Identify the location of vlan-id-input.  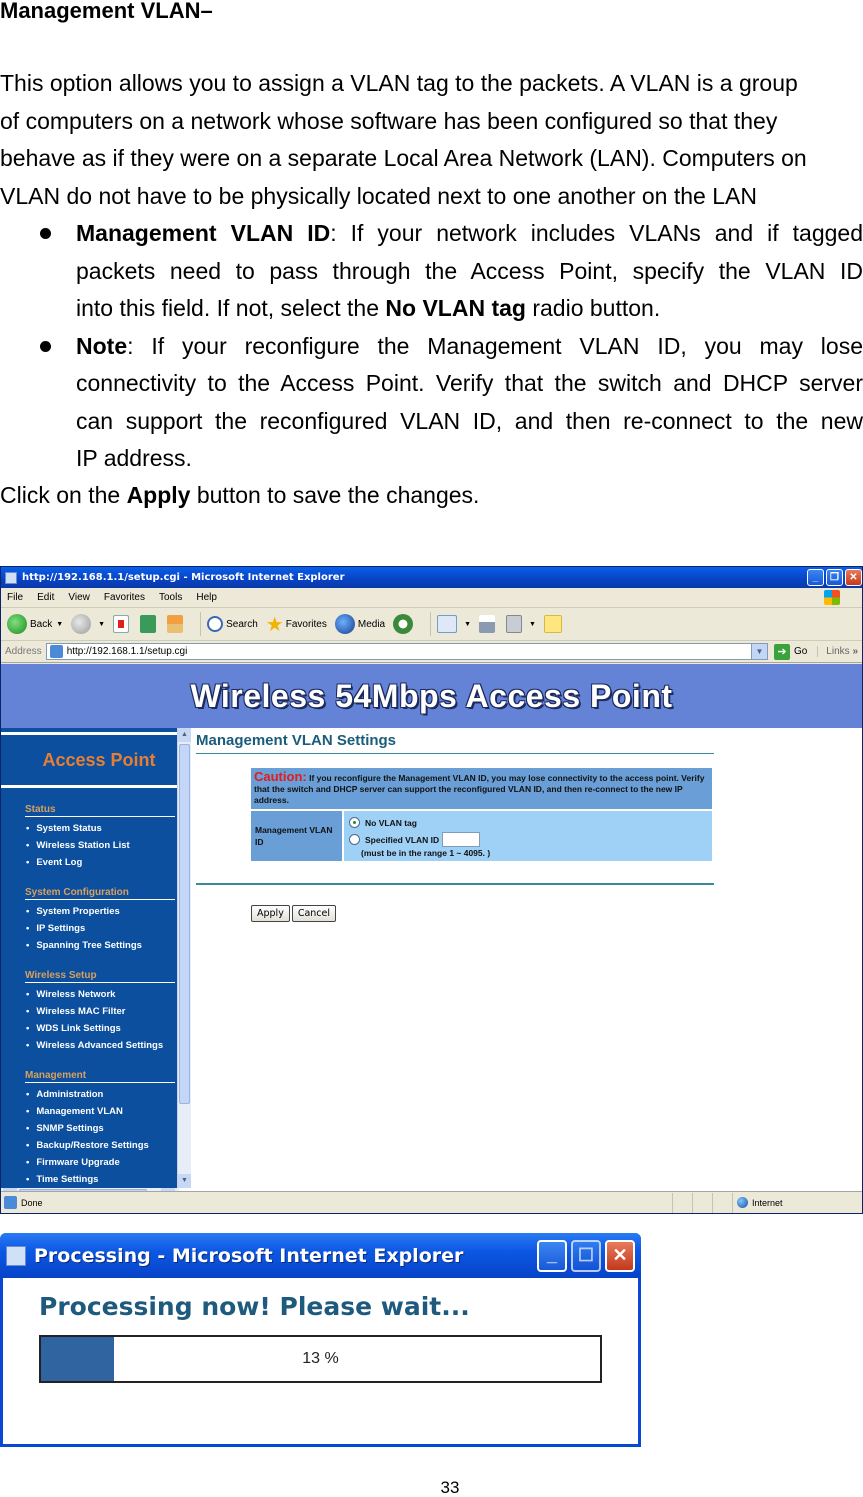
(461, 839).